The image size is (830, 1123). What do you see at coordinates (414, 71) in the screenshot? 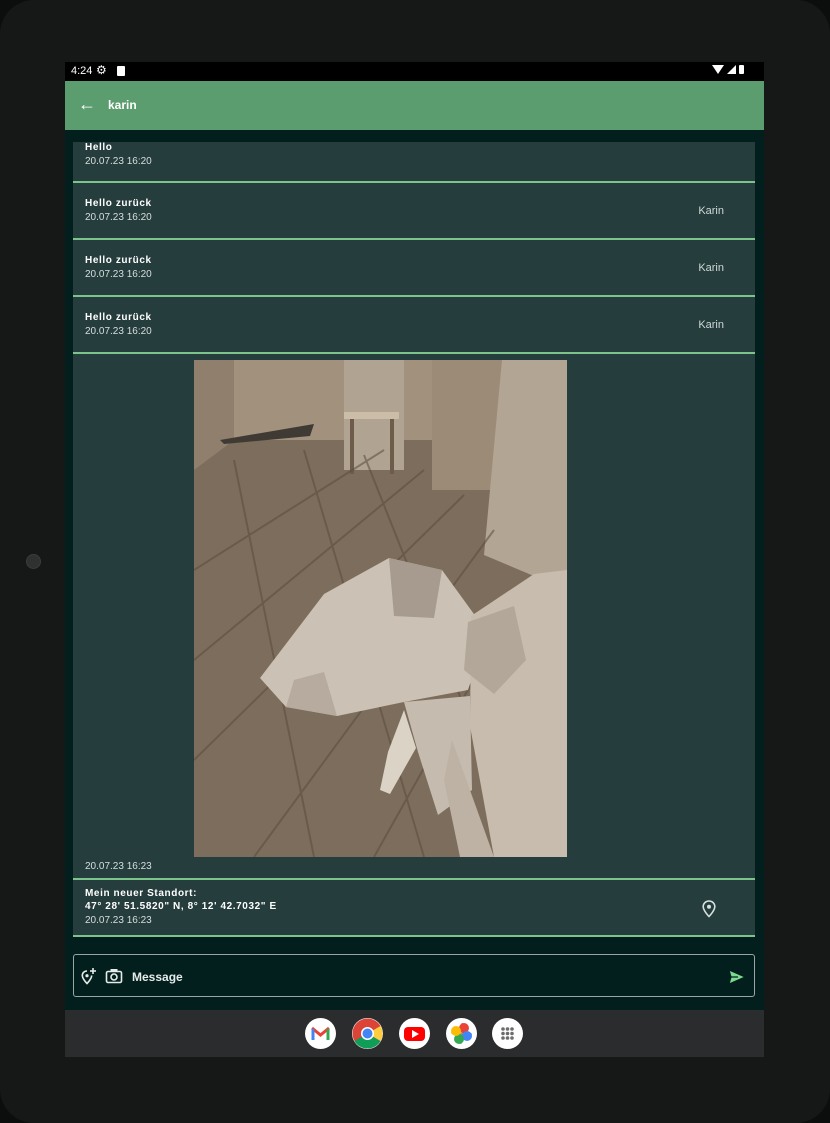
I see `status-bar: 4:24 ⚙` at bounding box center [414, 71].